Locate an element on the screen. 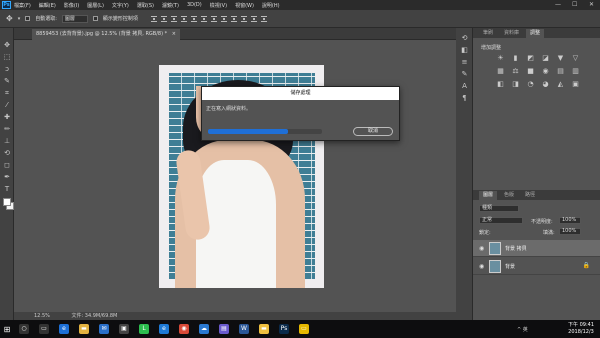  task-view-icon: ▭ is located at coordinates (44, 329).